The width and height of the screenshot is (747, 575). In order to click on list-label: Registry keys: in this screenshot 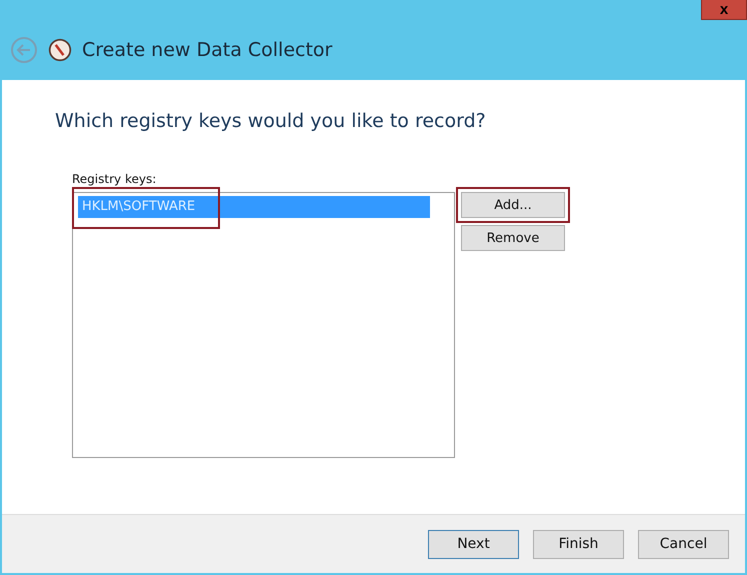, I will do `click(115, 179)`.